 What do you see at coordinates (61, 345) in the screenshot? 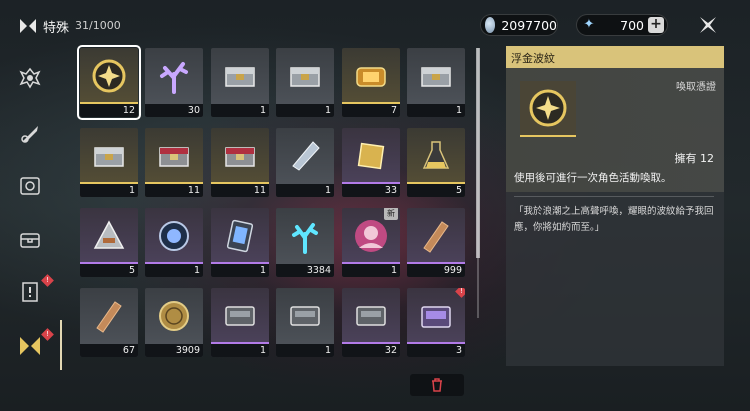
I see `active-tab-indicator` at bounding box center [61, 345].